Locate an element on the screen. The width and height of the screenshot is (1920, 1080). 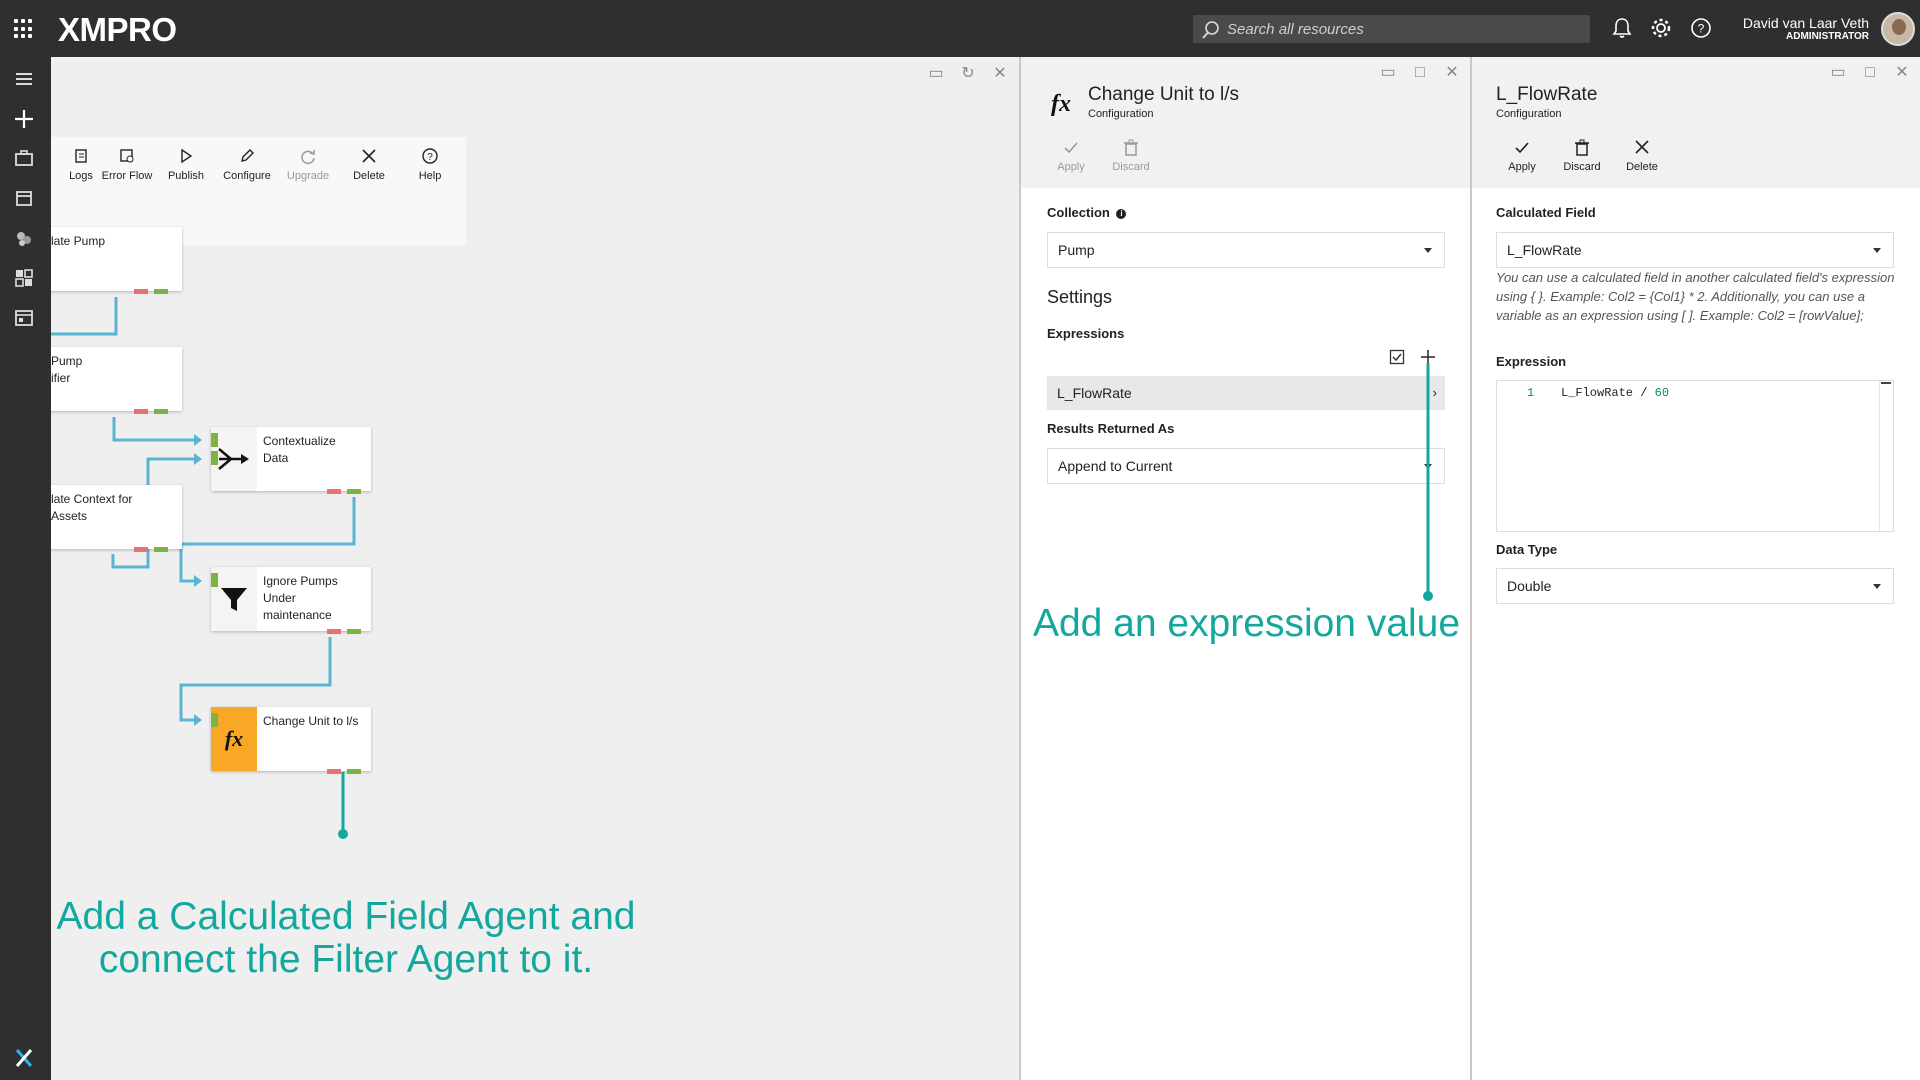
expression-annotation: Add an expression value is located at coordinates (1246, 623).